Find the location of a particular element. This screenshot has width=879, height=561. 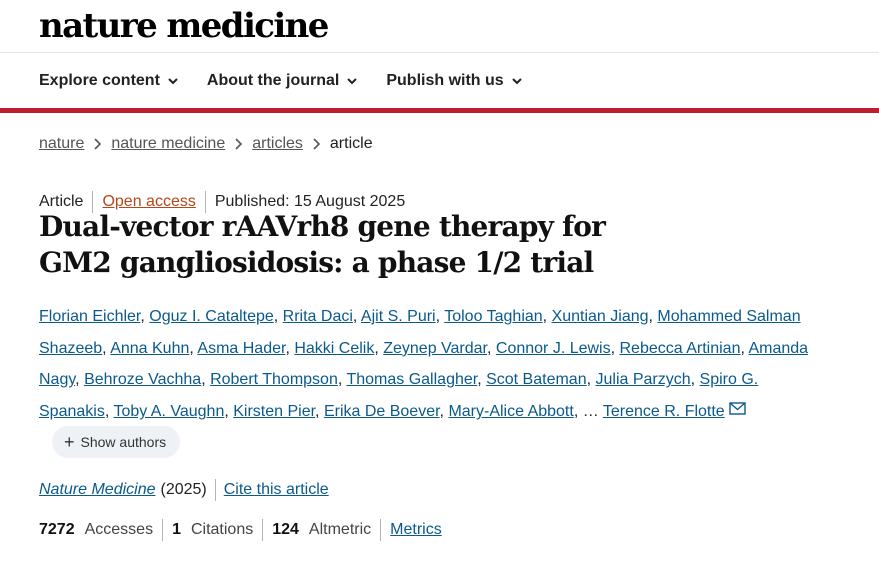

nav-publish-with-us: Publish with us is located at coordinates (454, 81).